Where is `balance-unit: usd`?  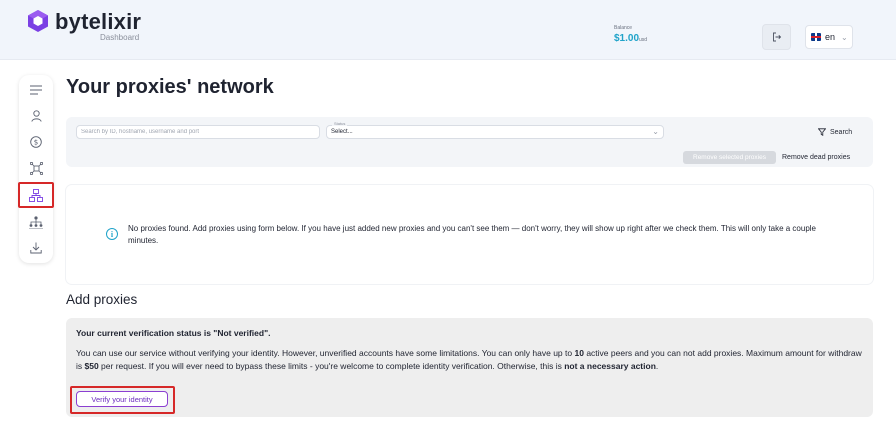
balance-unit: usd is located at coordinates (643, 40).